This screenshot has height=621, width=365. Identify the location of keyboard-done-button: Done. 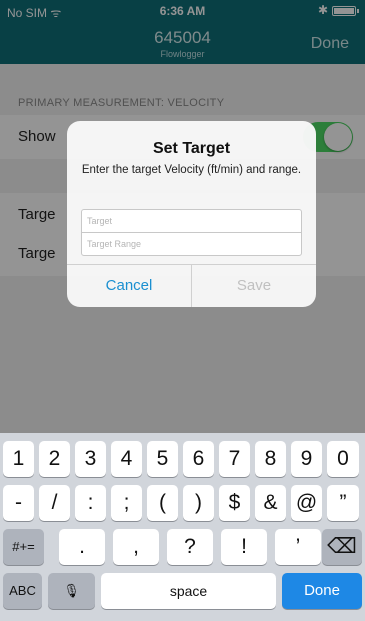
(322, 591).